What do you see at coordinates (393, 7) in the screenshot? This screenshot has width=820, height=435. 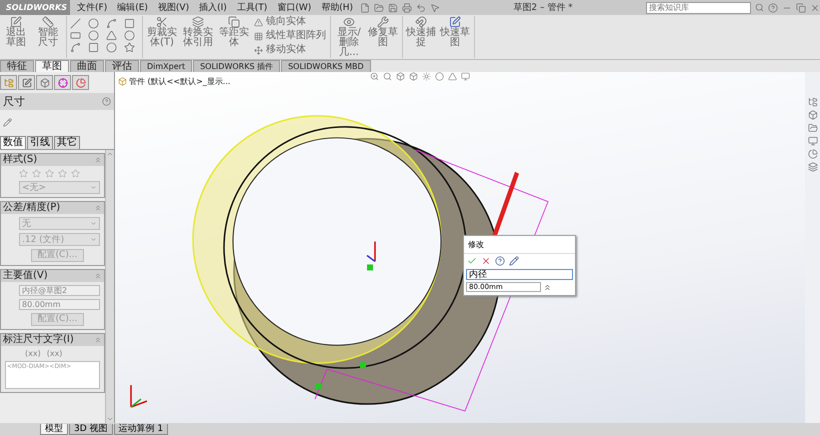 I see `save-icon` at bounding box center [393, 7].